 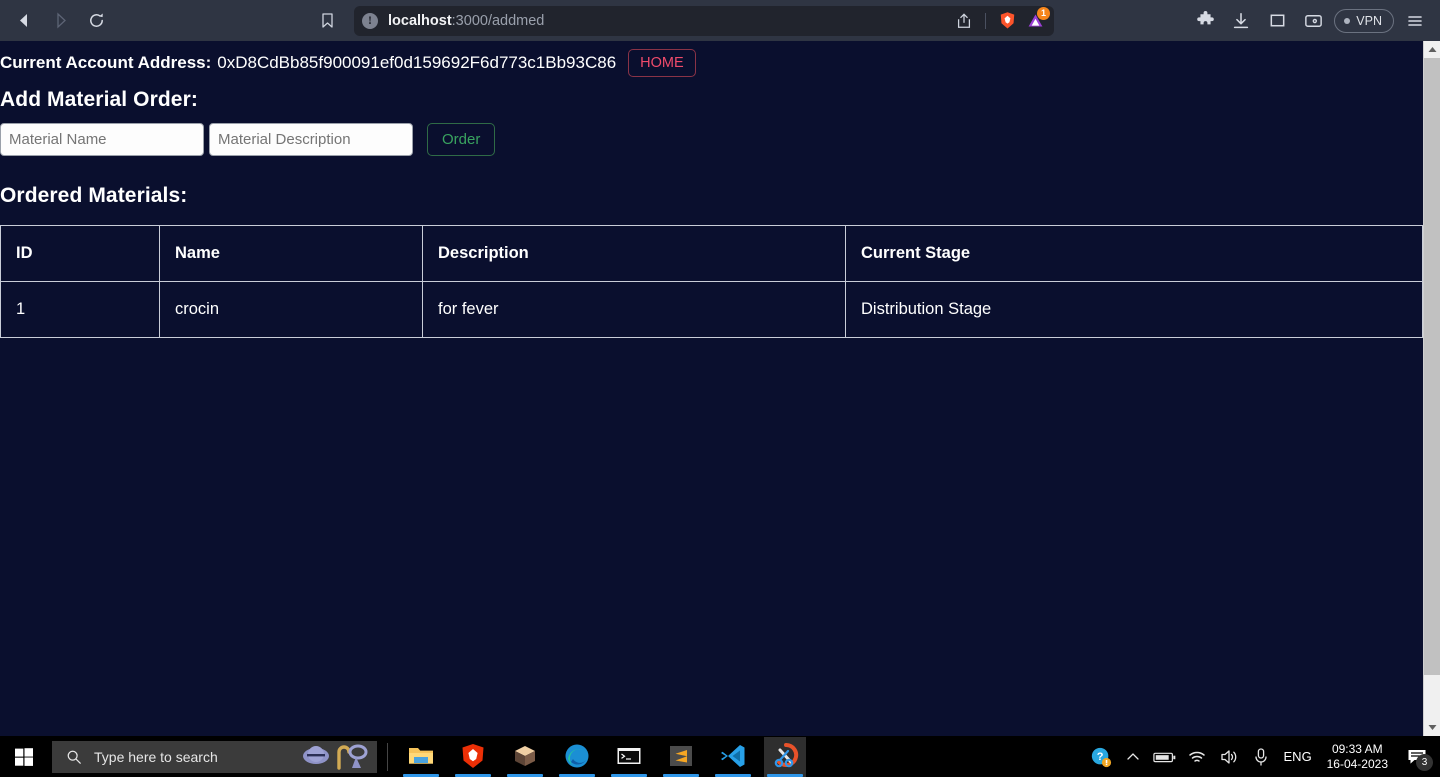 What do you see at coordinates (387, 756) in the screenshot?
I see `taskbar-separator` at bounding box center [387, 756].